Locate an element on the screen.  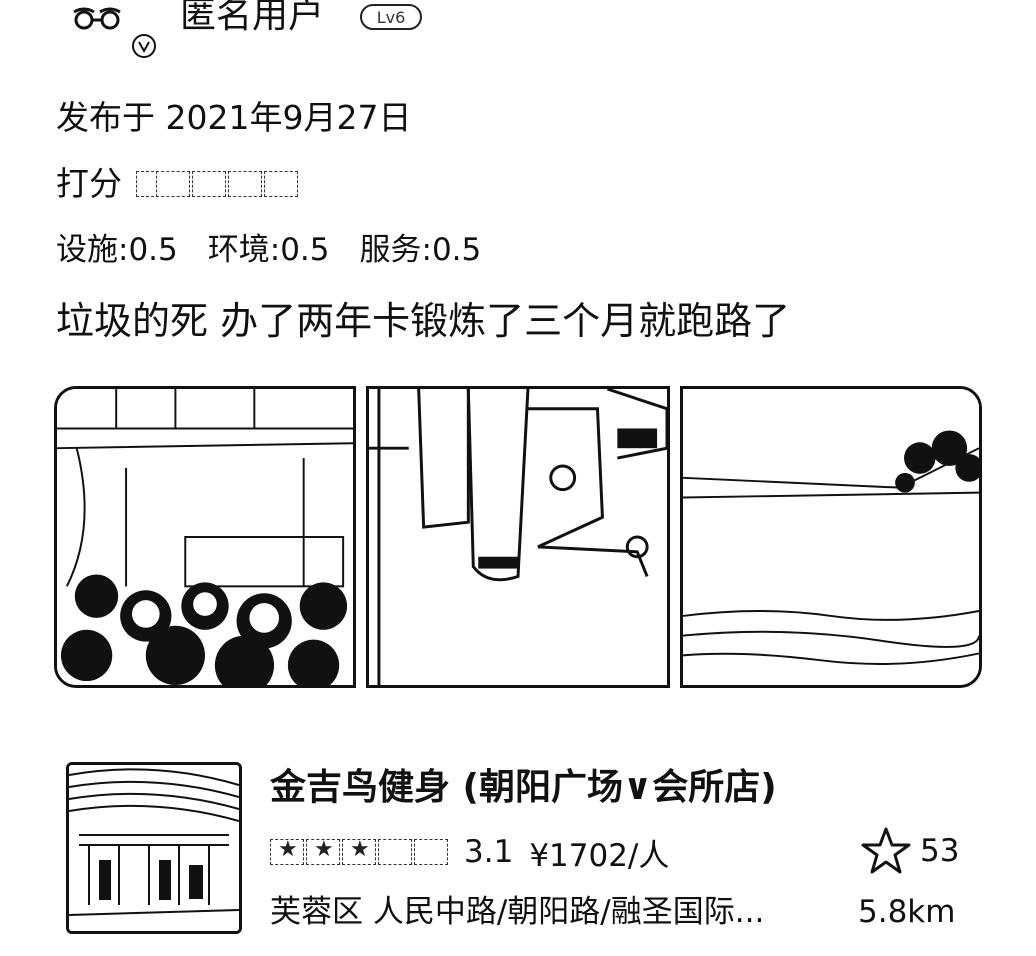
shop-name: 金吉鸟健身 (朝阳广场∨会所店) is located at coordinates (523, 788).